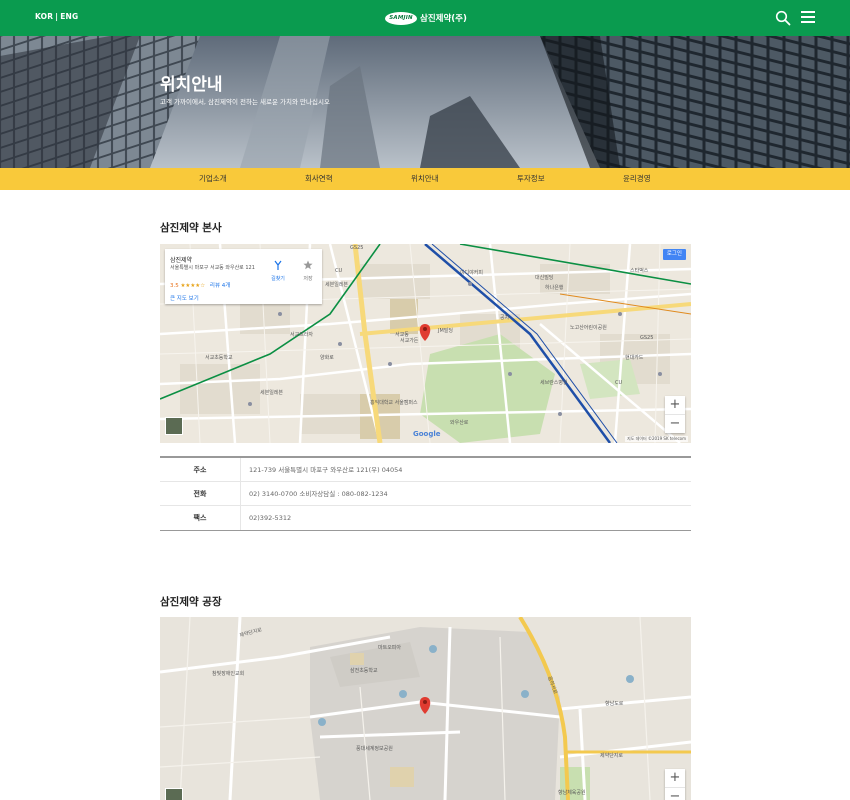 Image resolution: width=850 pixels, height=800 pixels. I want to click on company-logo: SAMJIN 삼진제약(주), so click(426, 18).